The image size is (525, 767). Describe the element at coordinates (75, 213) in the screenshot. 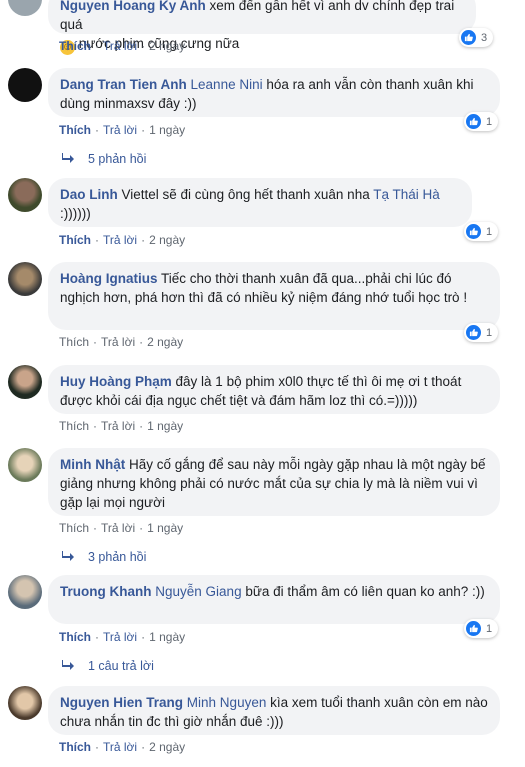

I see `comment-text: :))))))` at that location.